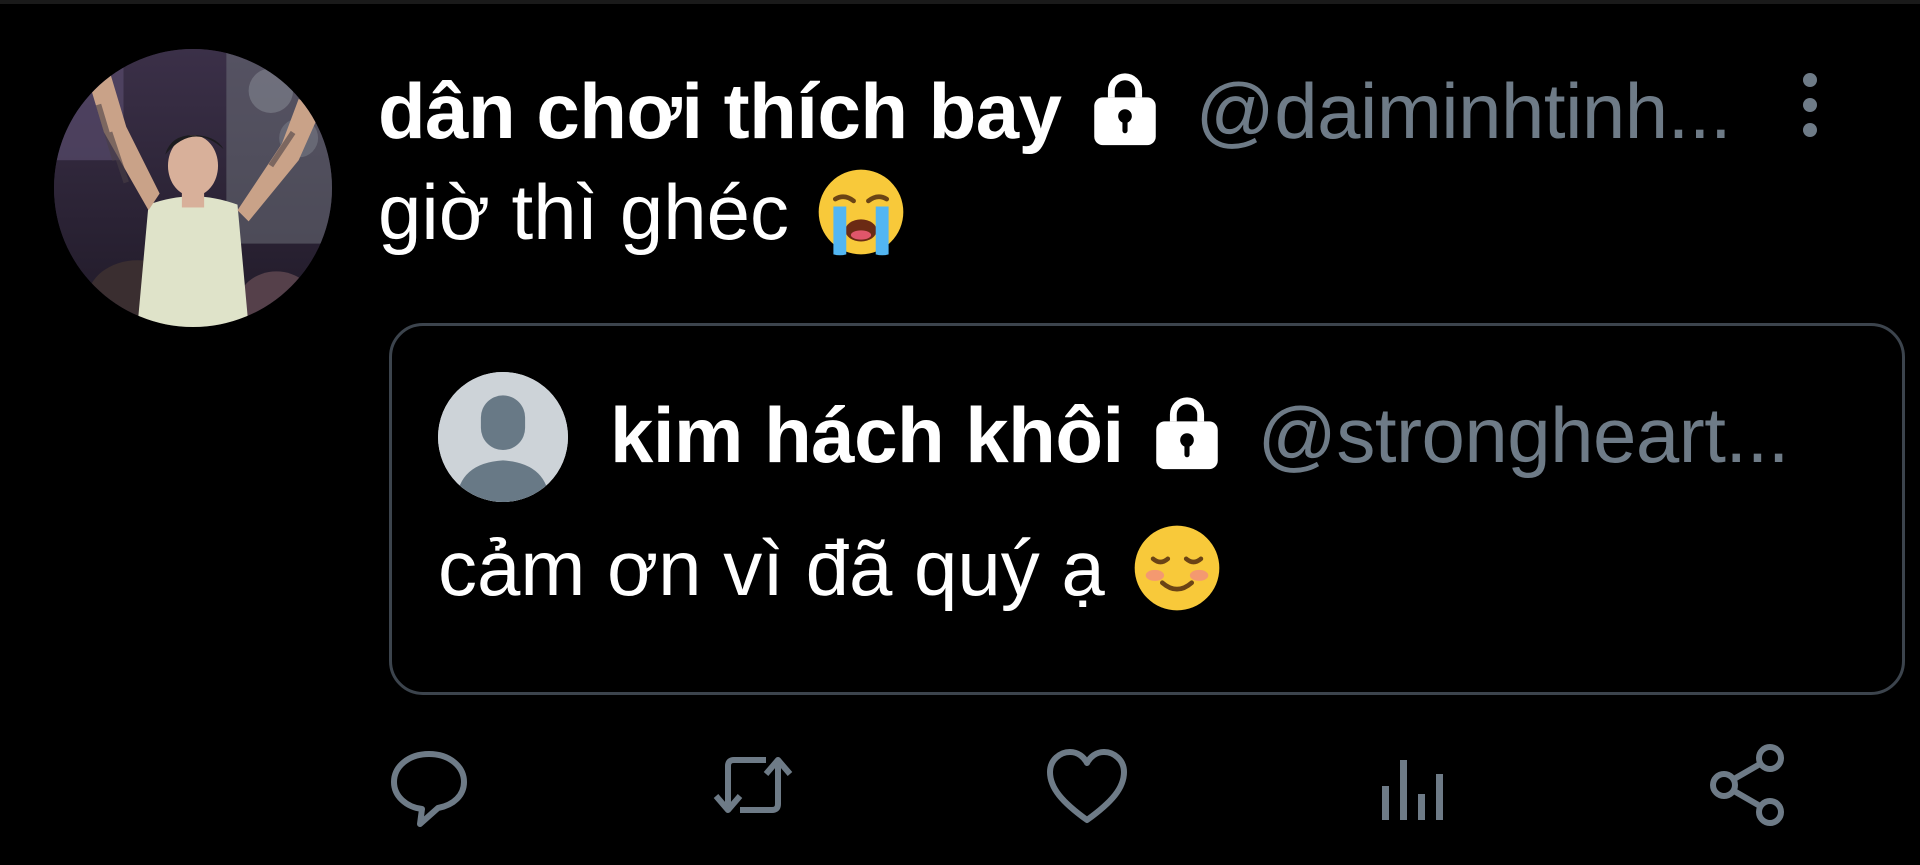  Describe the element at coordinates (1415, 785) in the screenshot. I see `views-icon` at that location.